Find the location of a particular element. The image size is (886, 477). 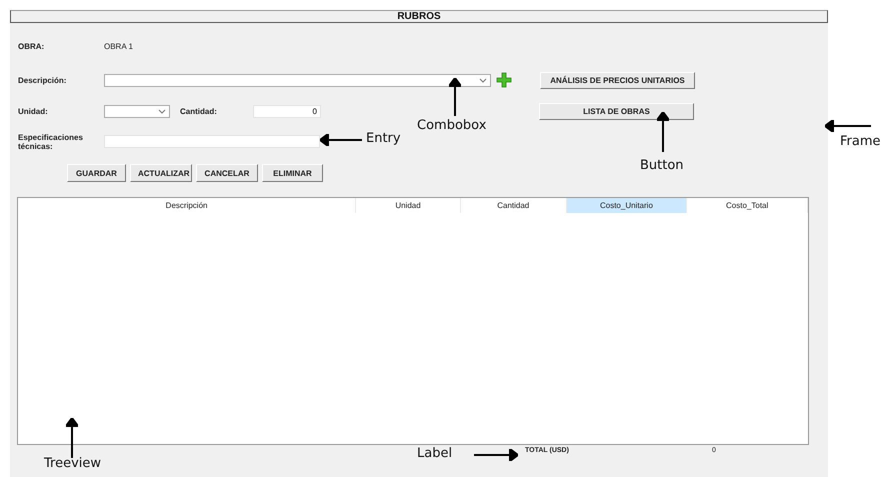

field-label: OBRA: is located at coordinates (32, 46).